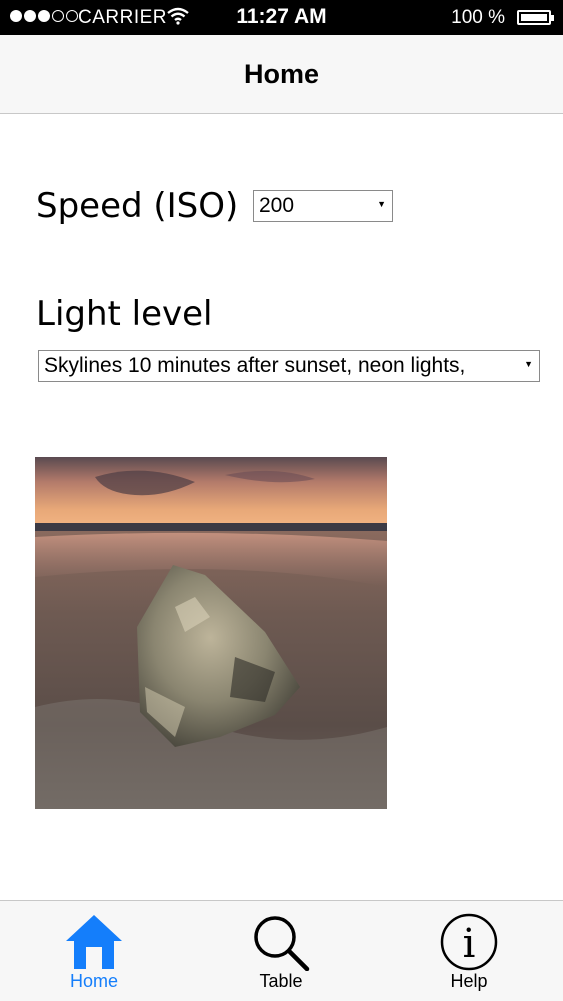  Describe the element at coordinates (478, 17) in the screenshot. I see `battery-percentage: 100 %` at that location.